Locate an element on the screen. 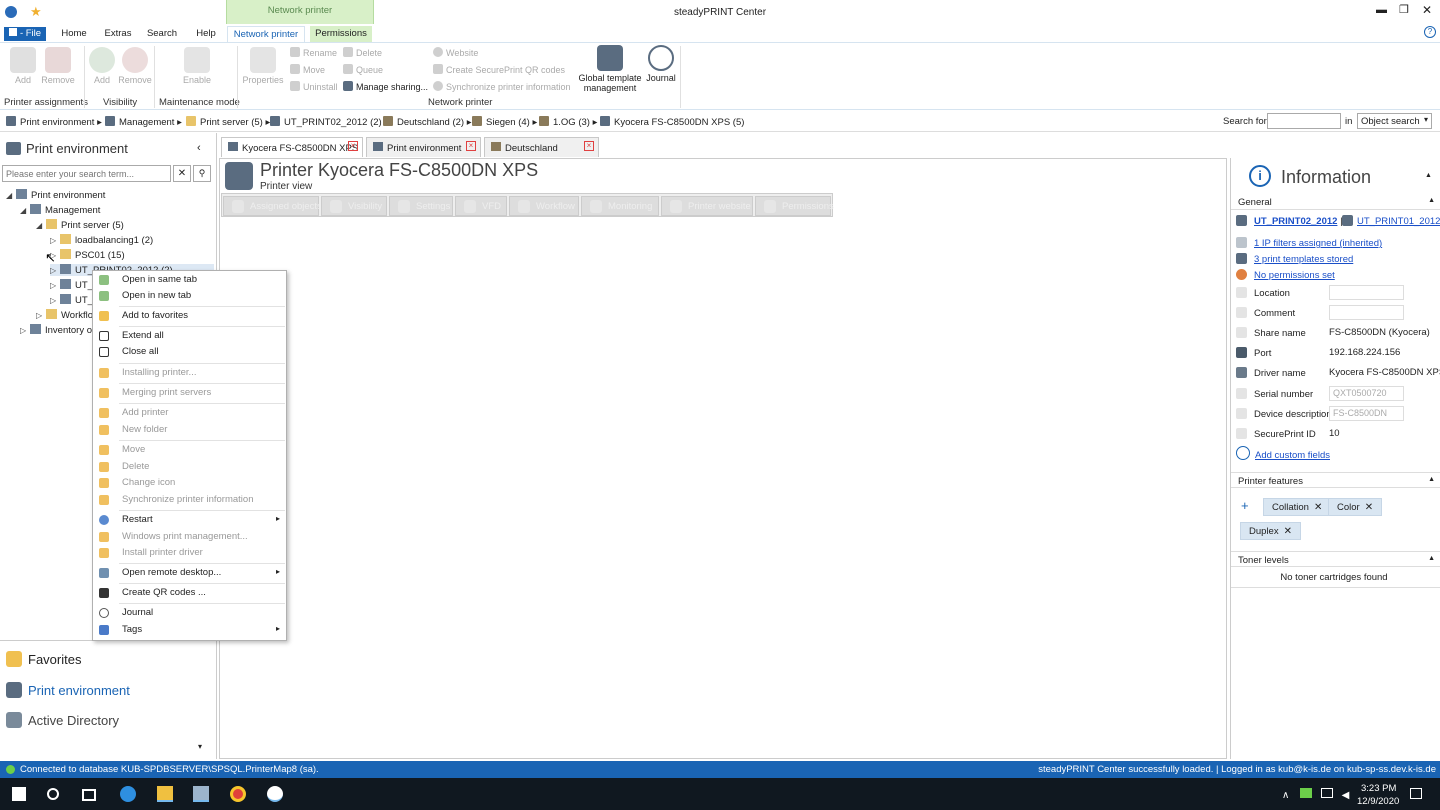 This screenshot has height=810, width=1440. menu-item-close-all: Close all is located at coordinates (189, 352).